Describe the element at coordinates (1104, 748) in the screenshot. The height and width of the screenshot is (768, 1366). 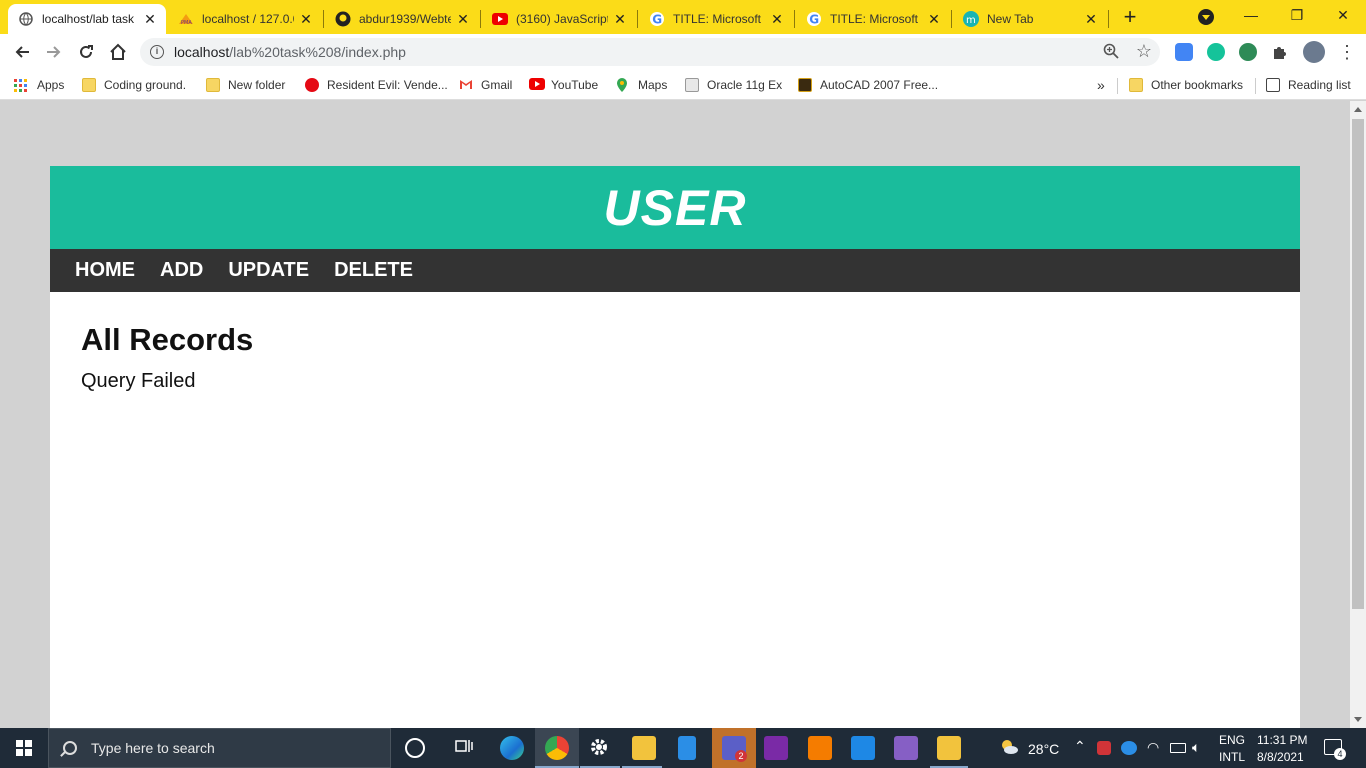
I see `tray-app-icon` at that location.